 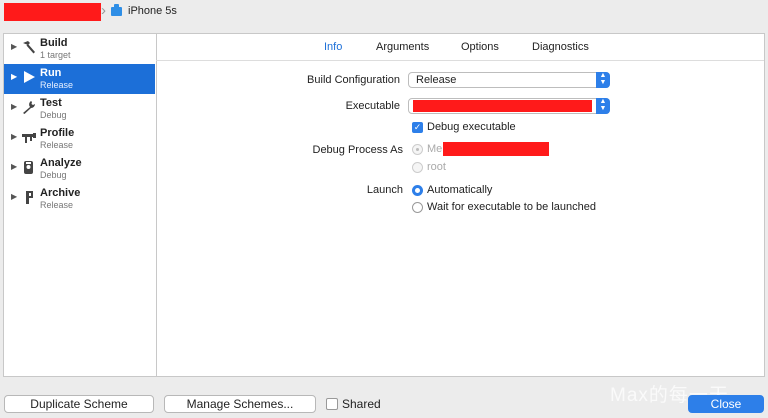 What do you see at coordinates (29, 167) in the screenshot?
I see `analyze-icon` at bounding box center [29, 167].